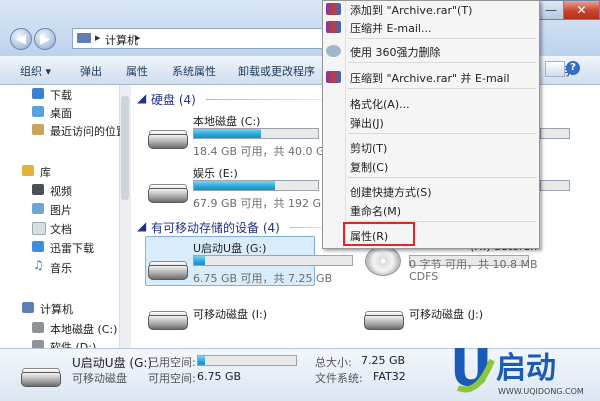  What do you see at coordinates (230, 314) in the screenshot?
I see `drive-i-name: 可移动磁盘 (I:)` at bounding box center [230, 314].